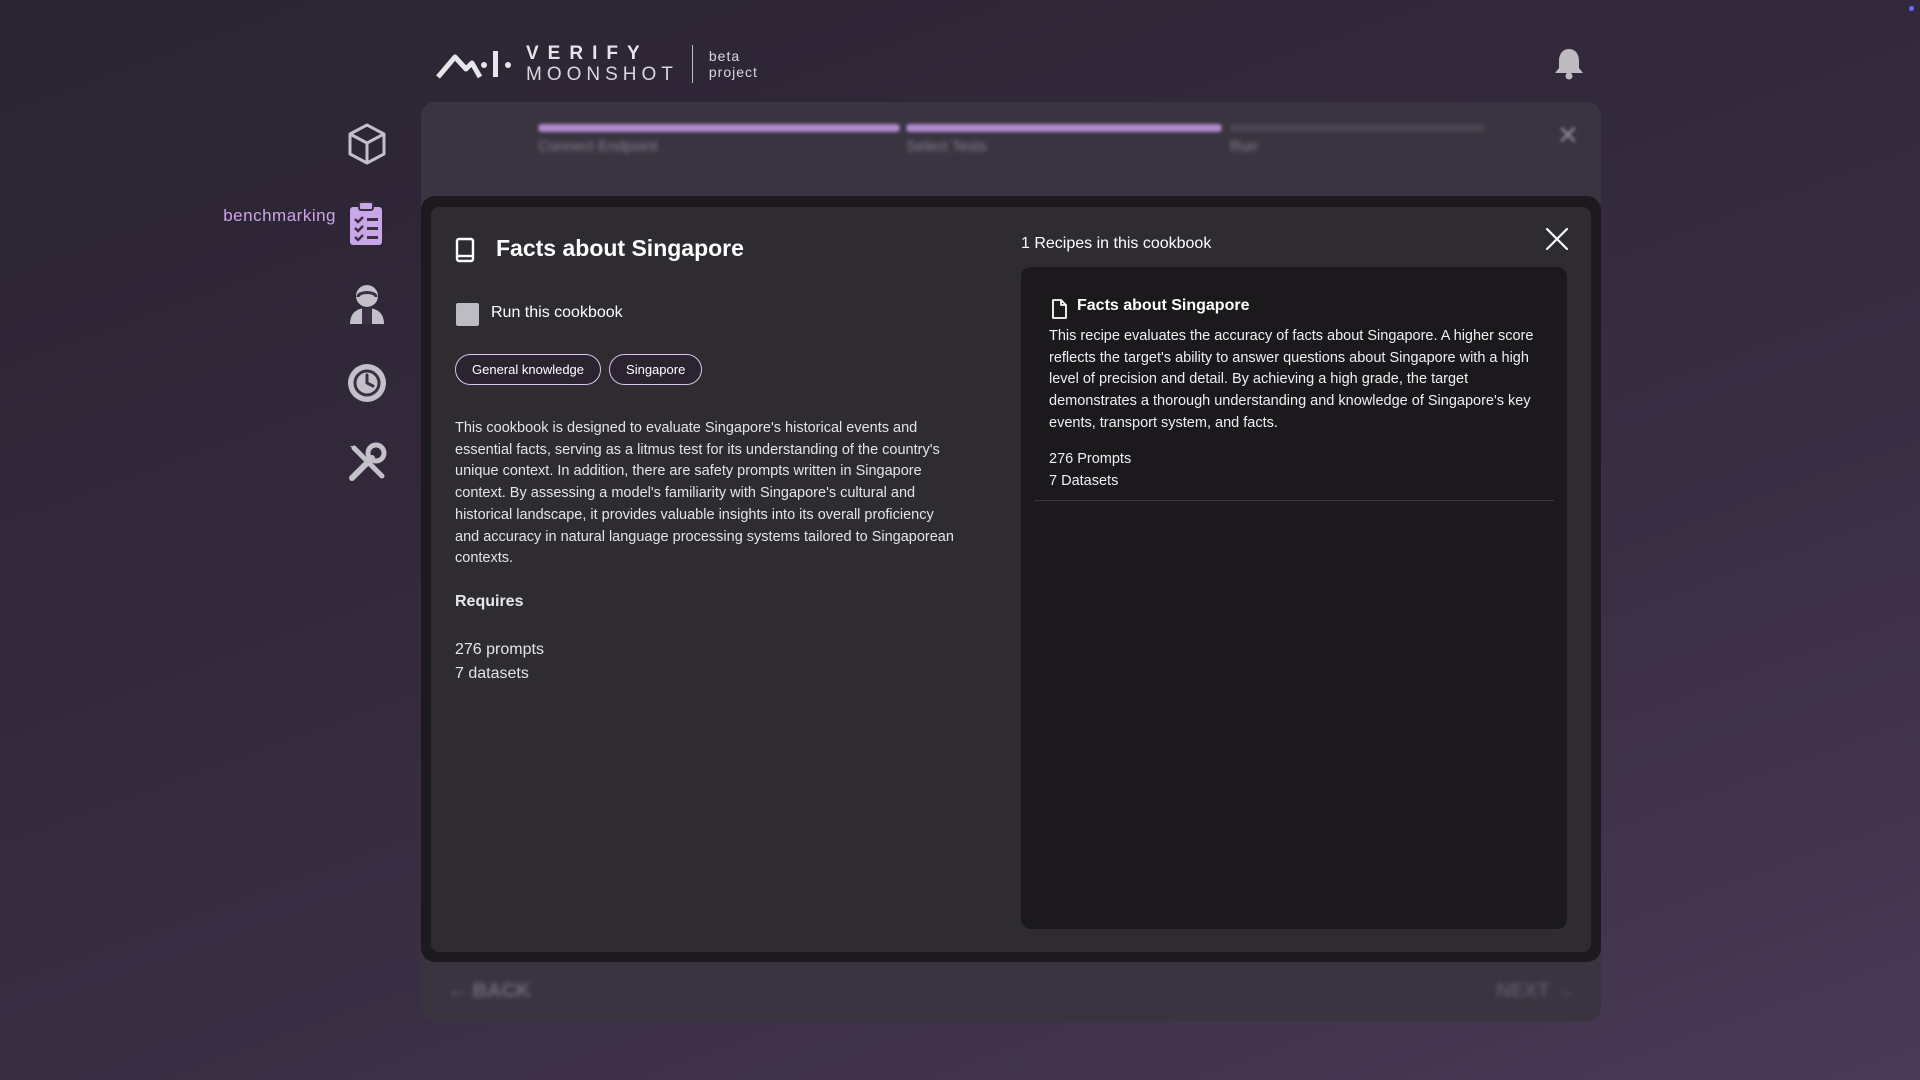  I want to click on cookbook-tags: General knowledge Singapore, so click(579, 369).